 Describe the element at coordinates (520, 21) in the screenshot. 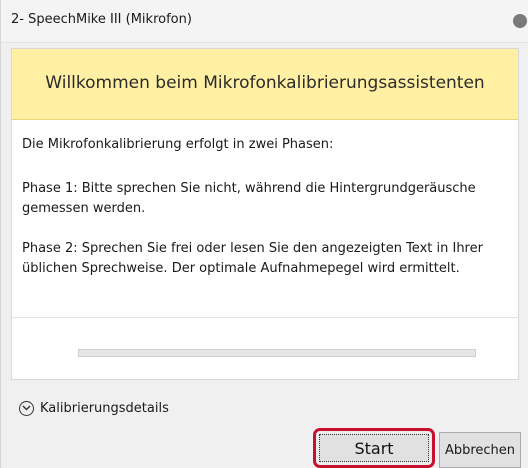

I see `window-control-icon` at that location.